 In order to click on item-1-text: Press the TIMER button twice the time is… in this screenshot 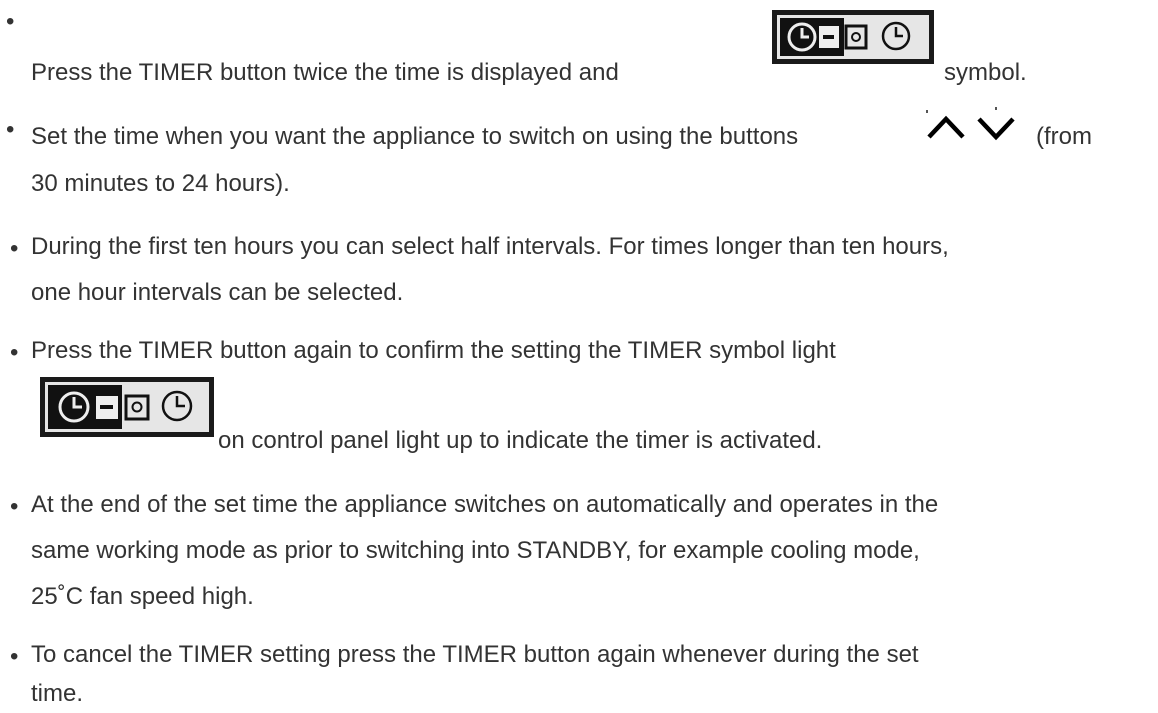, I will do `click(325, 72)`.